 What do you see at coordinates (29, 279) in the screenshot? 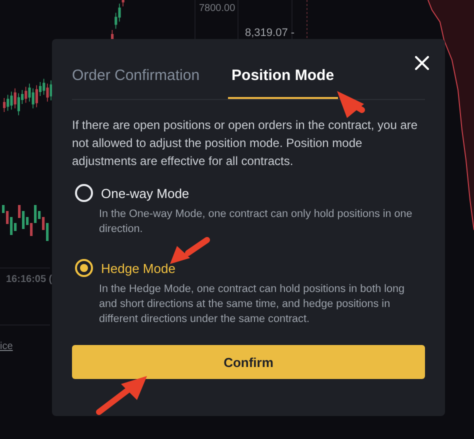
I see `time-label: 16:16:05 (` at bounding box center [29, 279].